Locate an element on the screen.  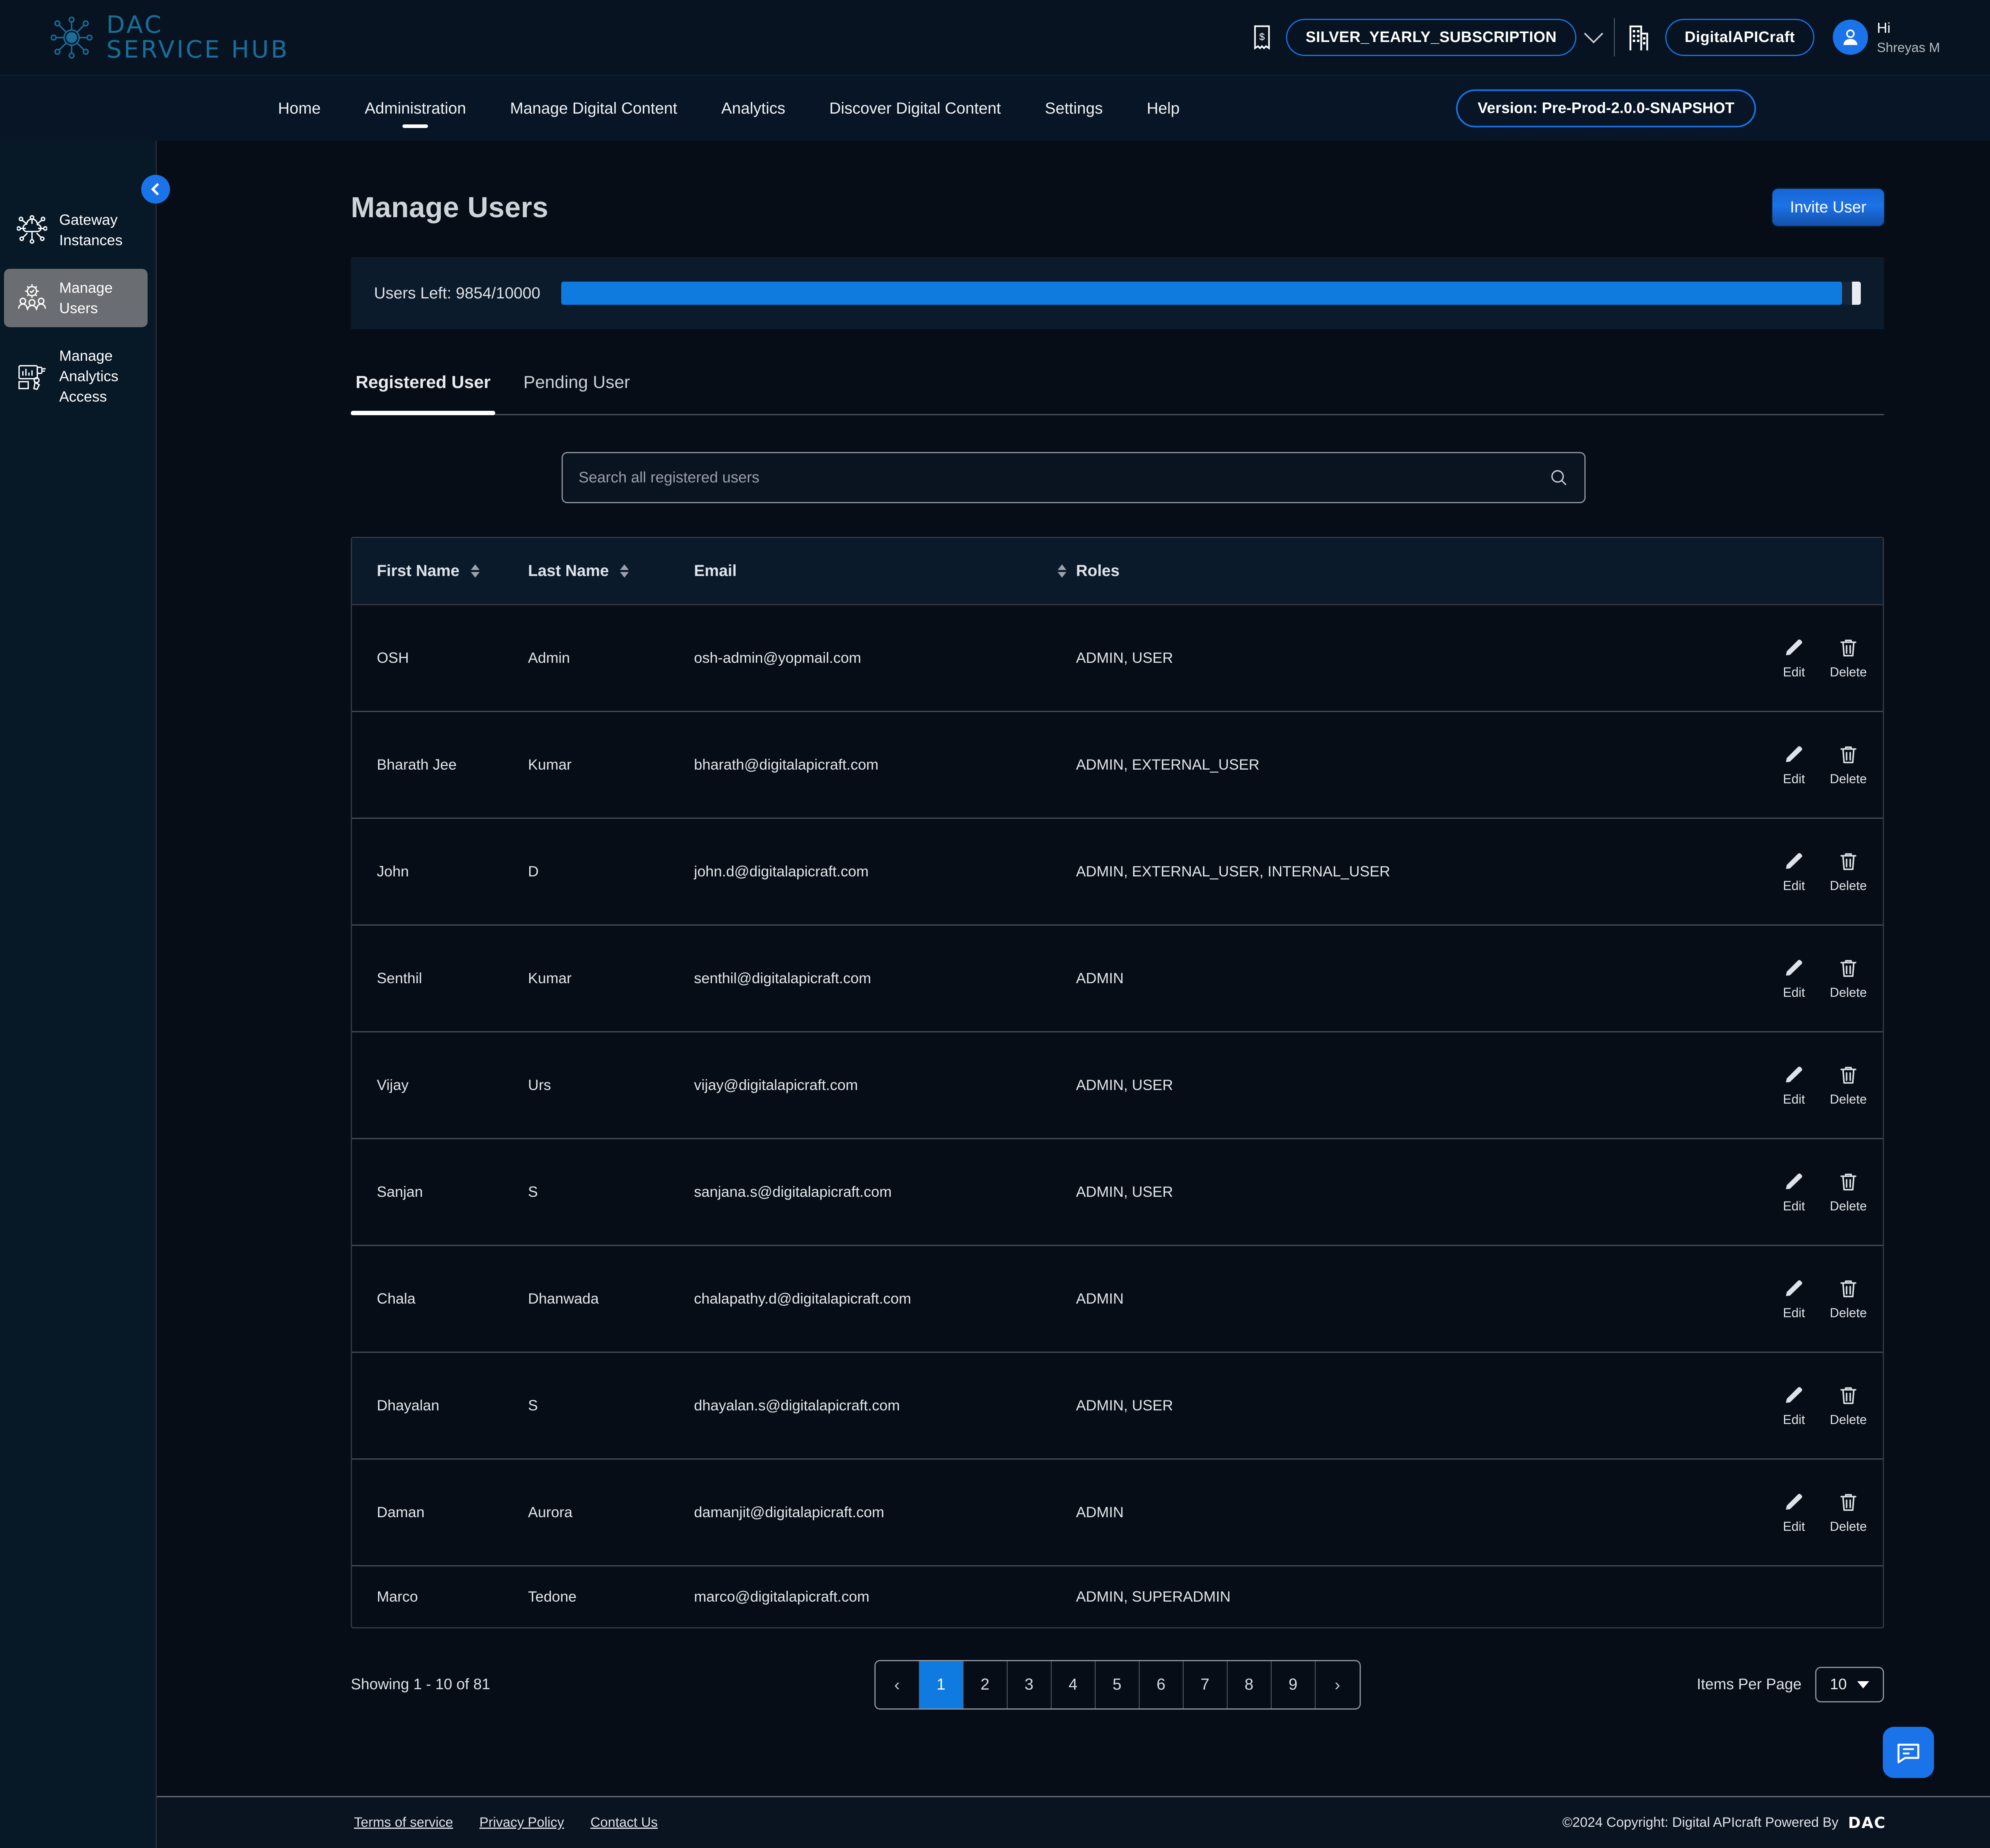
cell-roles: ADMIN, SUPERADMIN is located at coordinates (1153, 1596).